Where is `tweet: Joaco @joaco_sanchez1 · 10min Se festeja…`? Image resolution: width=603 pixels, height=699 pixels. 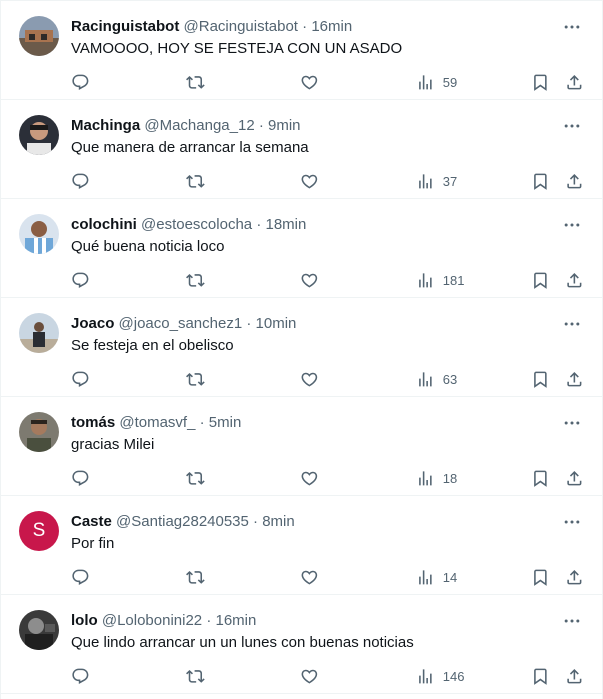 tweet: Joaco @joaco_sanchez1 · 10min Se festeja… is located at coordinates (301, 347).